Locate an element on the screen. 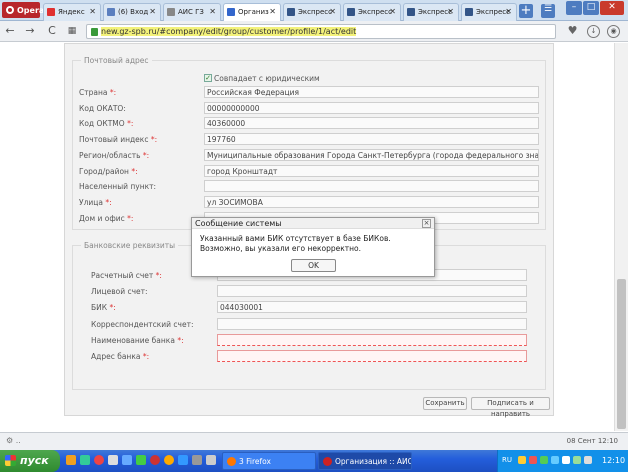  postal-field-label: Улица *: is located at coordinates (95, 202).